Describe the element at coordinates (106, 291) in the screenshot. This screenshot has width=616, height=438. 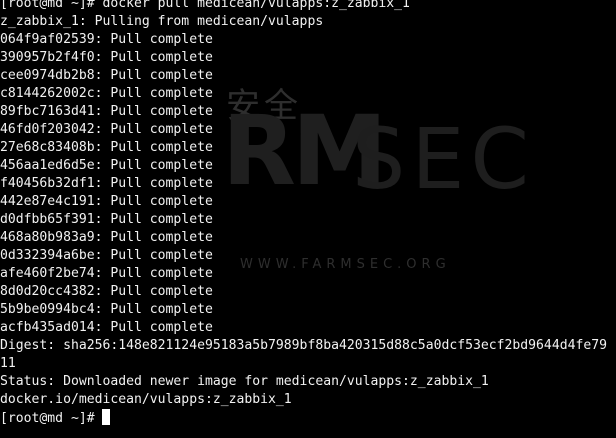
I see `layer-status-line: 8d0d20cc4382: Pull complete` at that location.